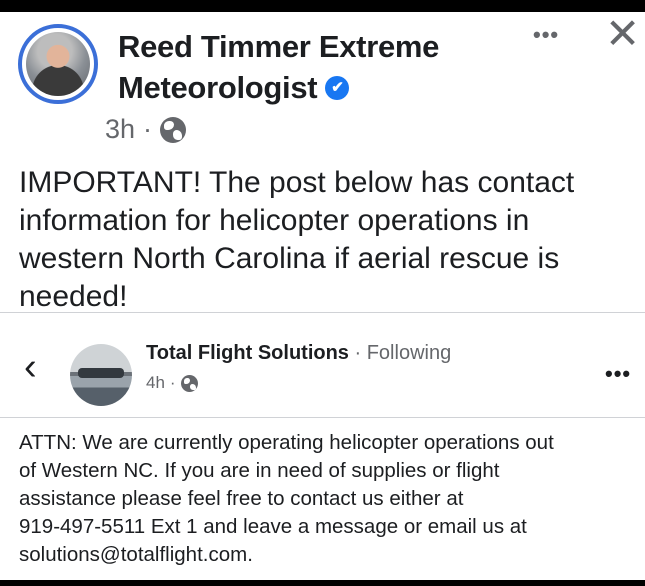  I want to click on divider, so click(322, 417).